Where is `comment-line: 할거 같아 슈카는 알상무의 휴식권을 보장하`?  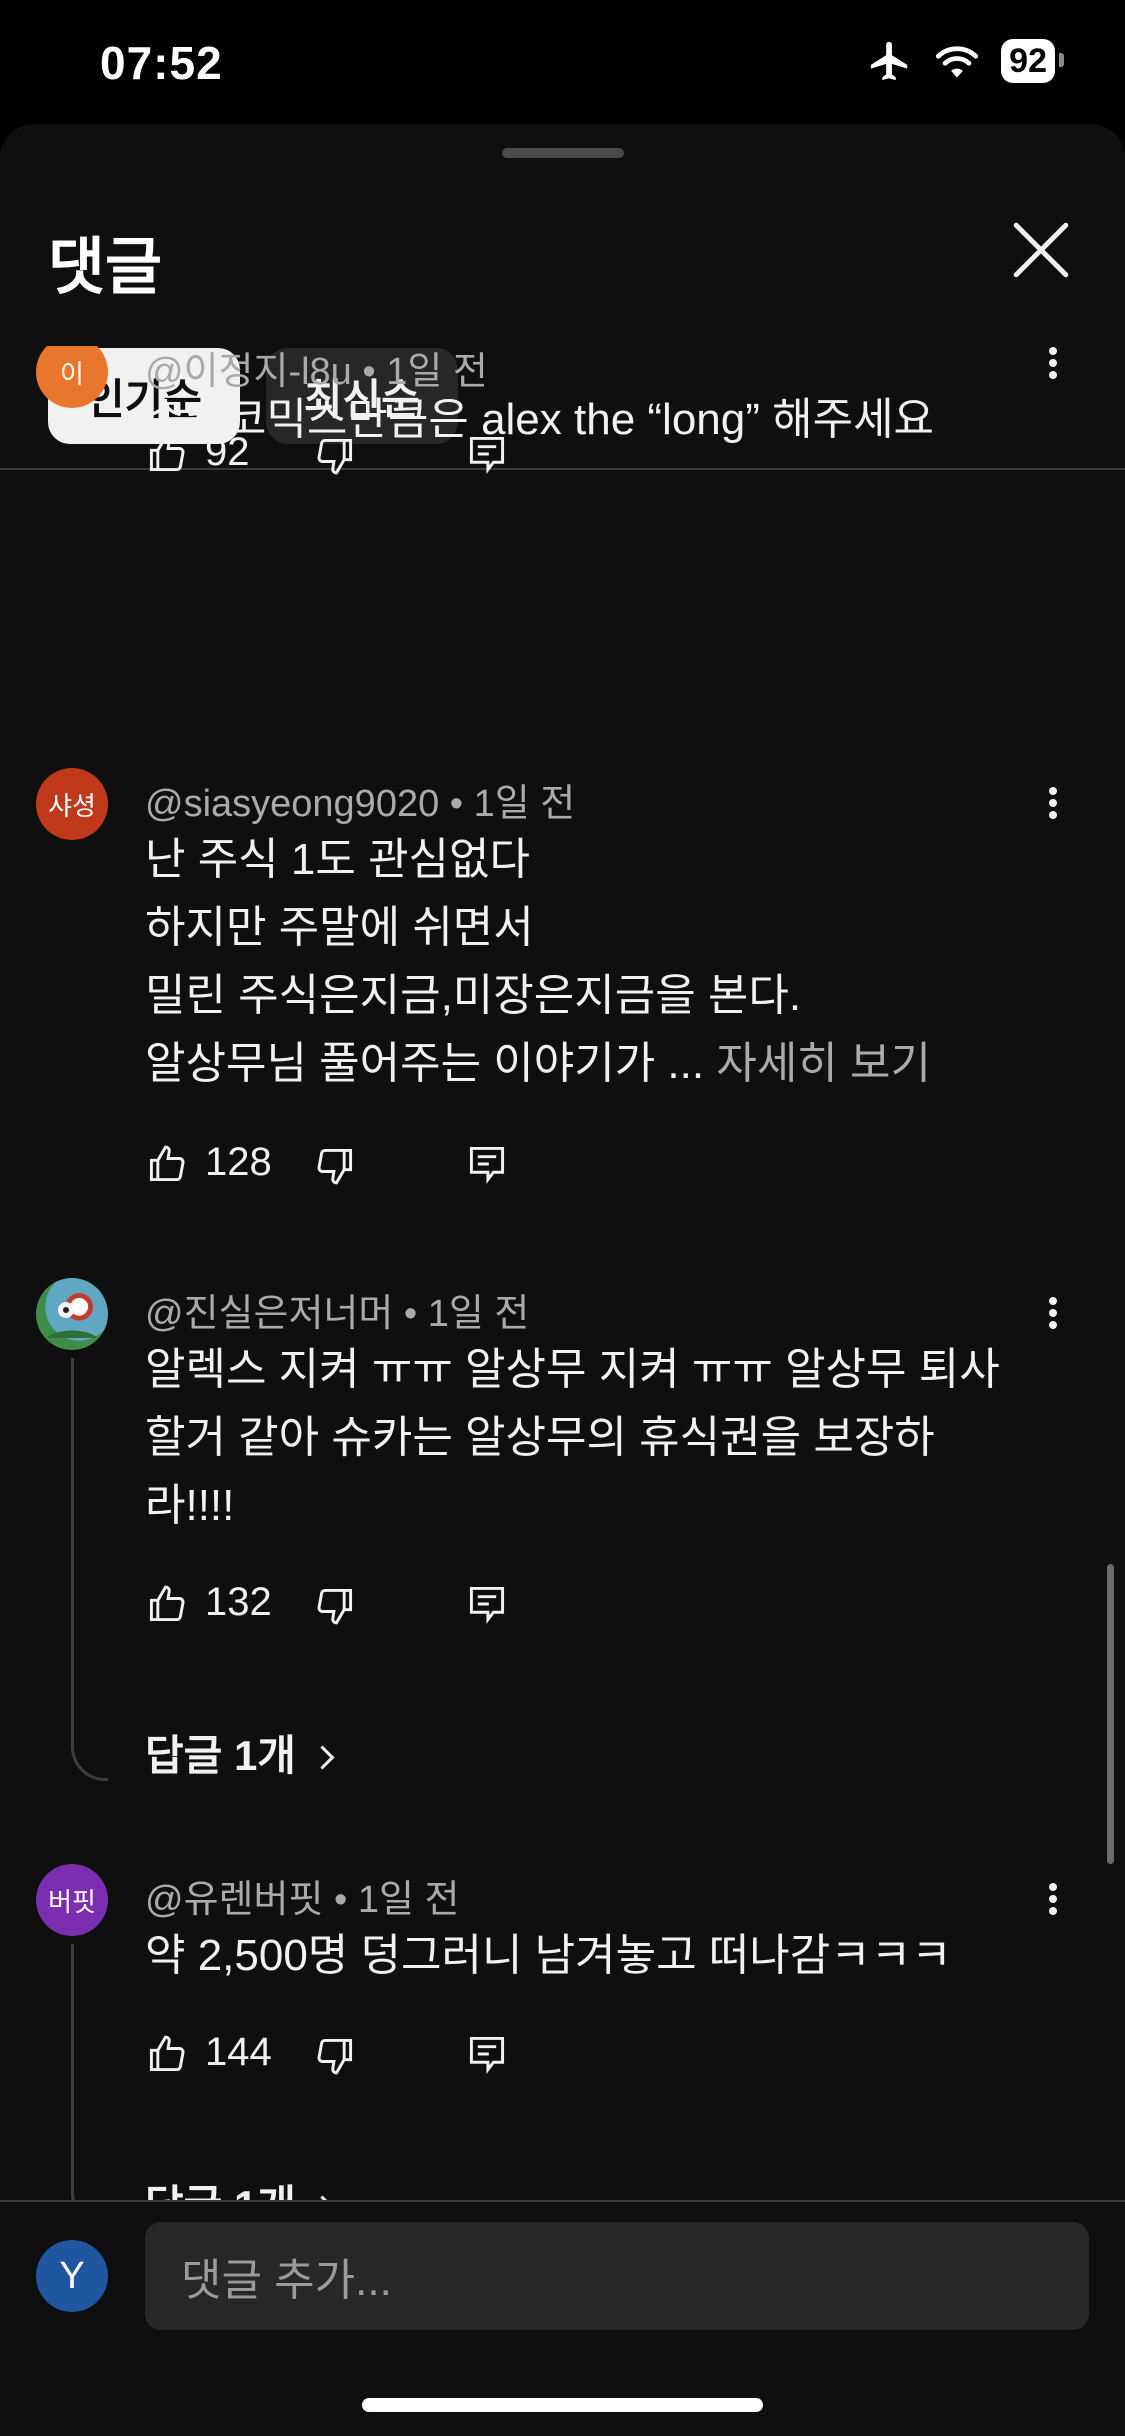
comment-line: 할거 같아 슈카는 알상무의 휴식권을 보장하 is located at coordinates (540, 1437).